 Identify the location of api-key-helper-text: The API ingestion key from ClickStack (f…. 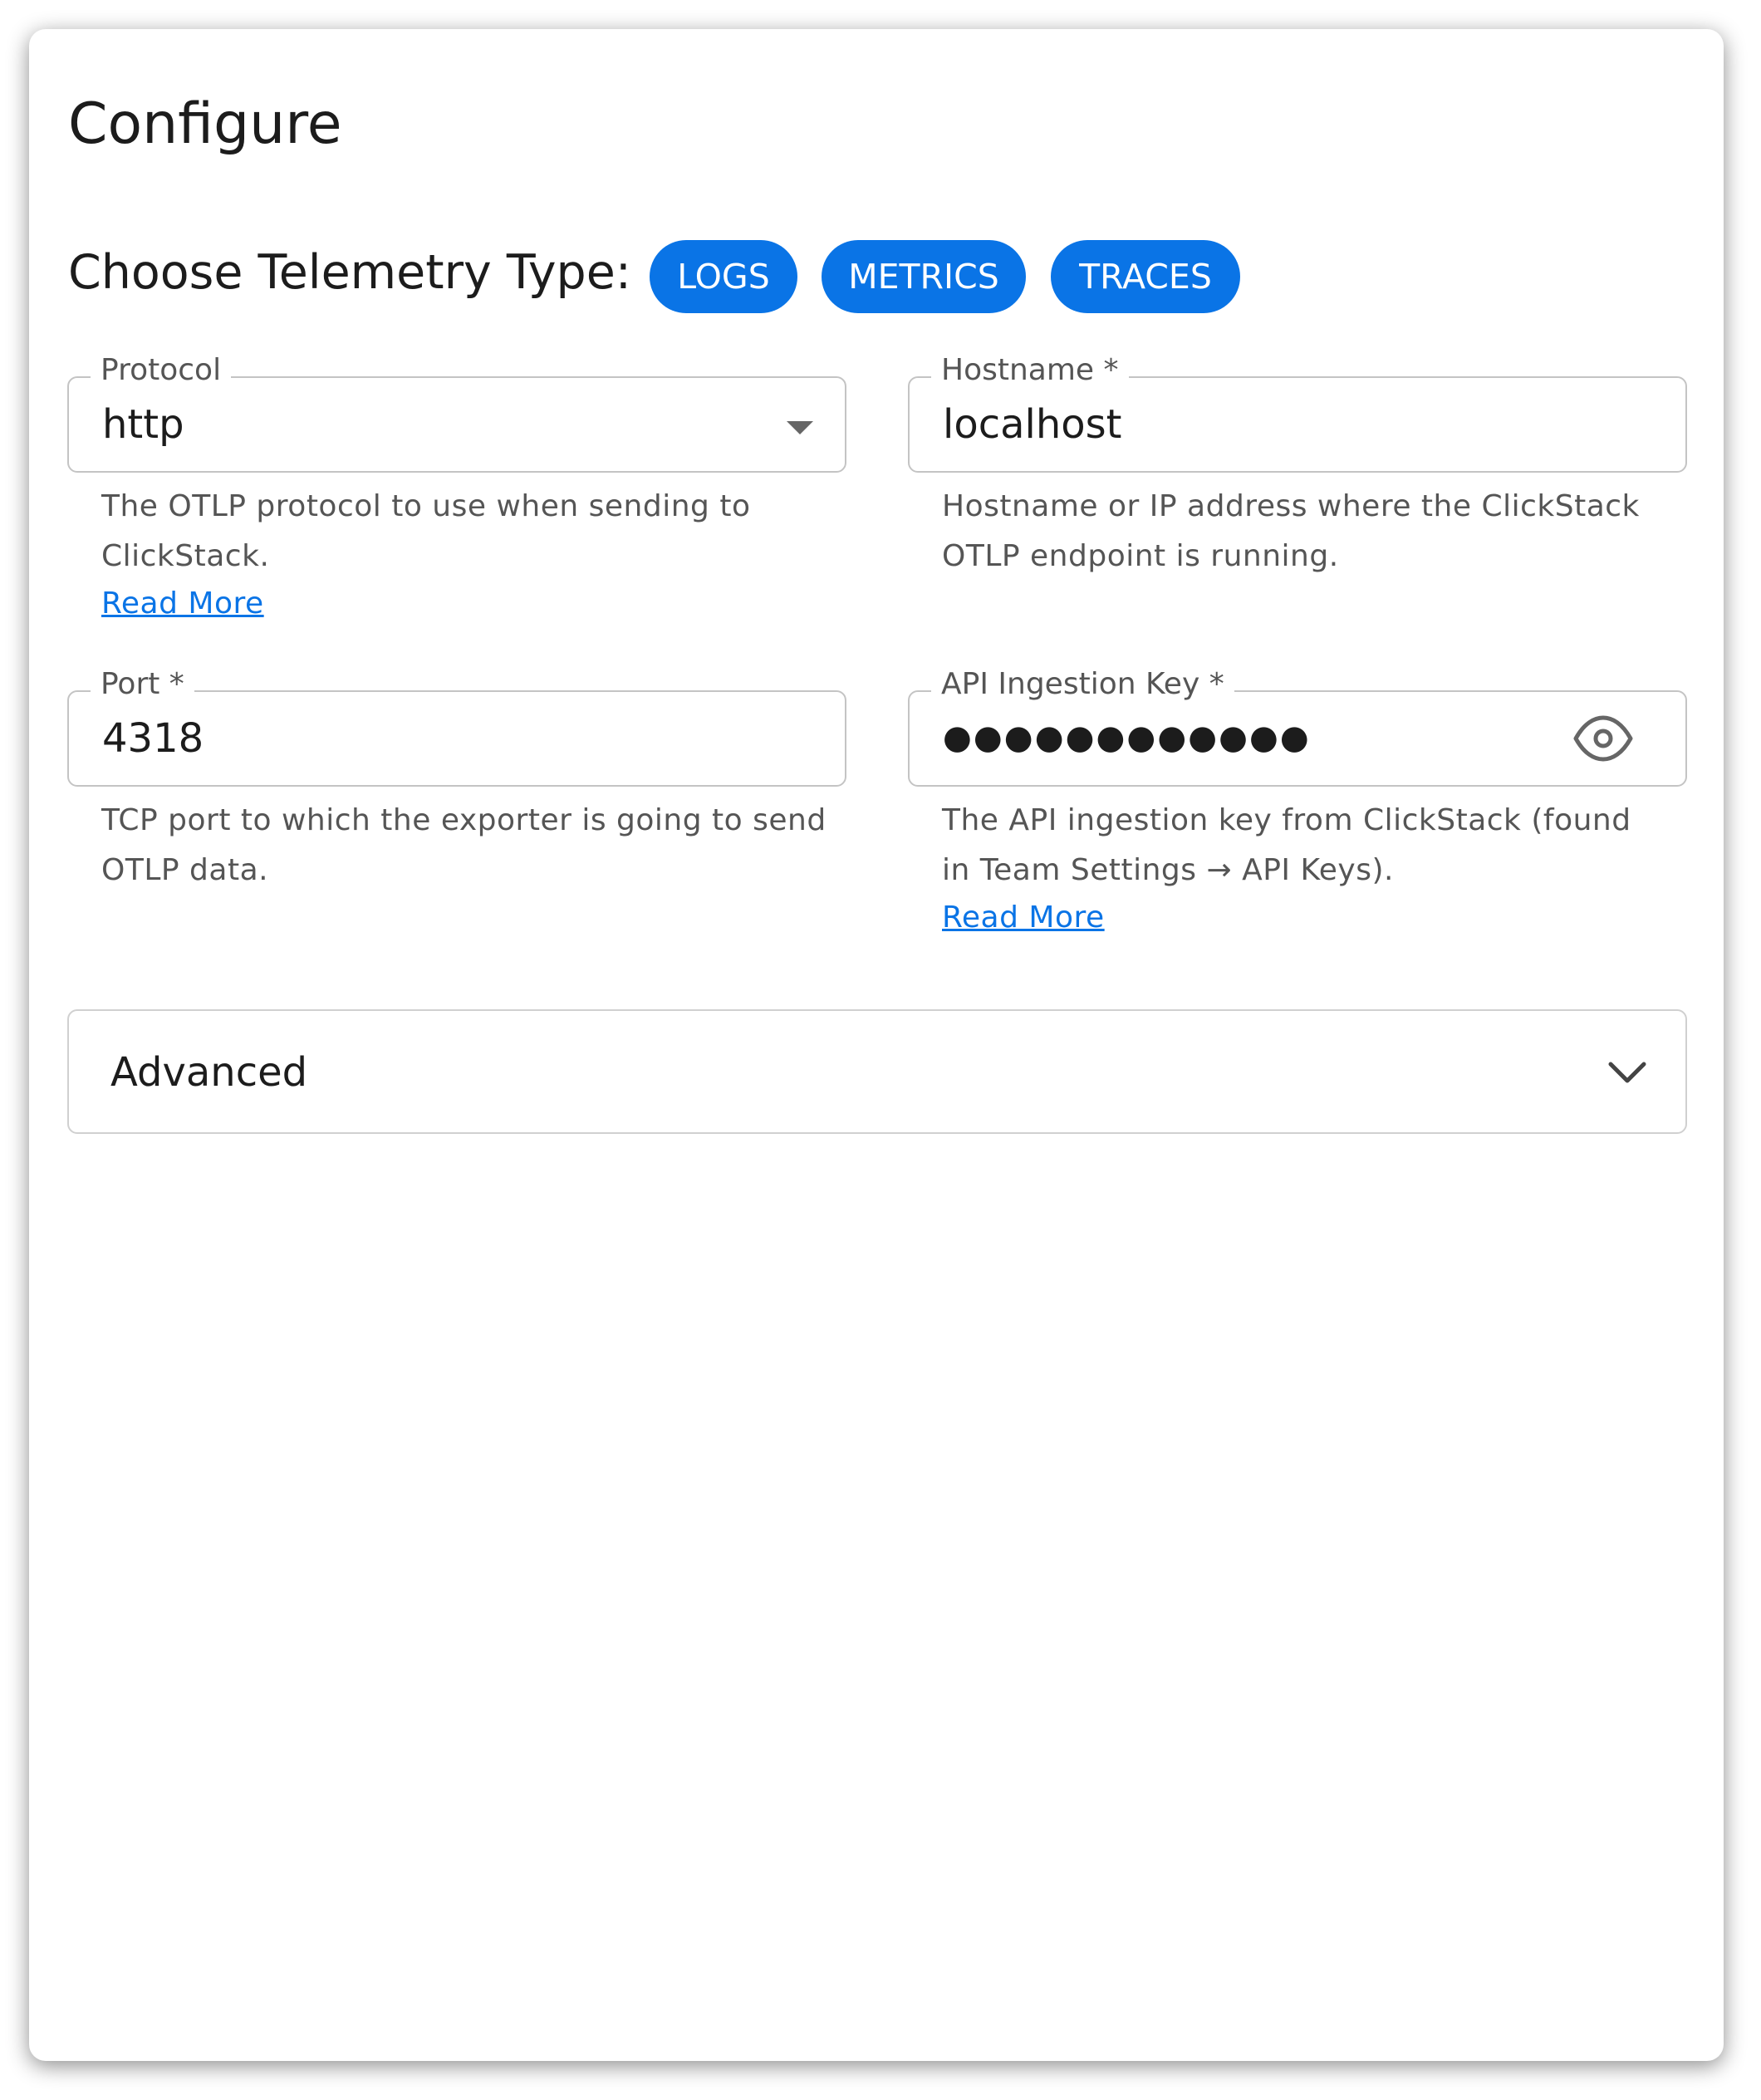
(1286, 845).